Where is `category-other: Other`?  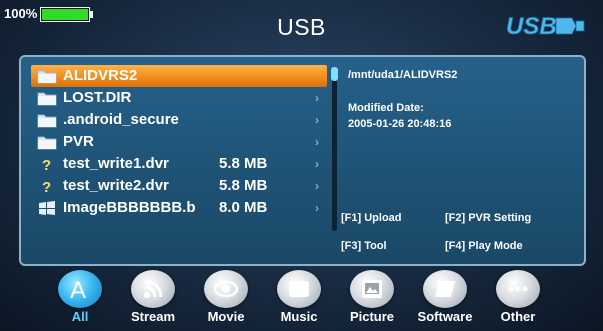 category-other: Other is located at coordinates (518, 299).